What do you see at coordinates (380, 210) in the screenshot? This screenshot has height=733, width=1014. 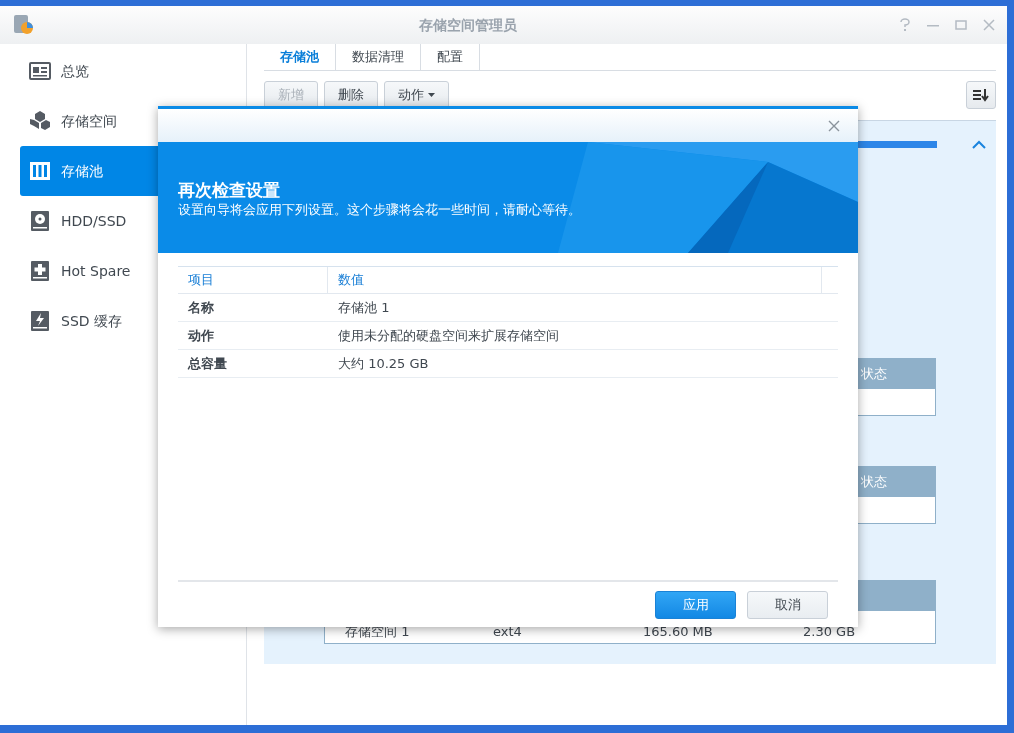 I see `wizard-subtitle: 设置向导将会应用下列设置。这个步骤将会花一些时间，请耐心等待。` at bounding box center [380, 210].